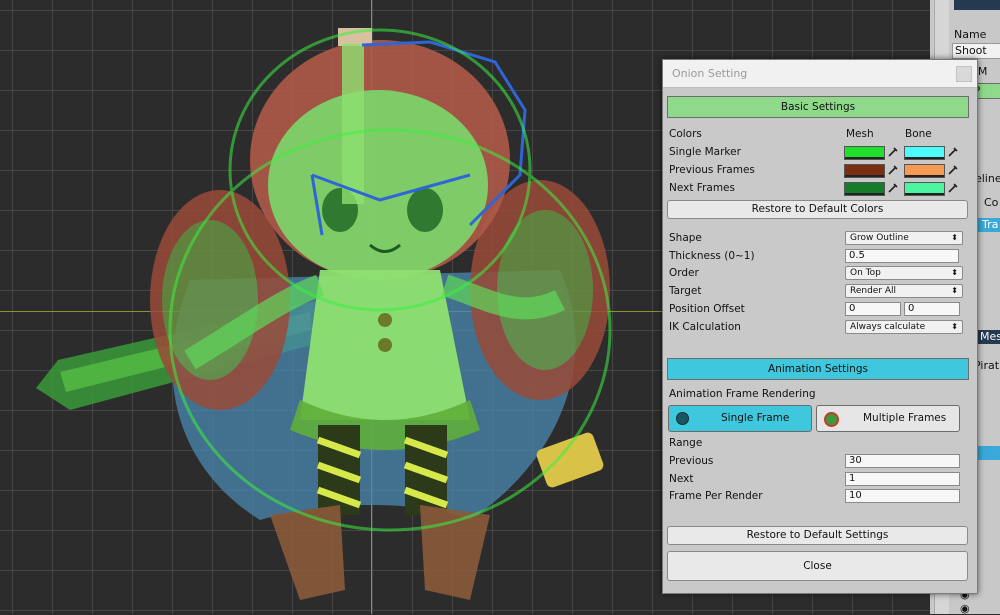  I want to click on inspector-name-label: Name, so click(970, 34).